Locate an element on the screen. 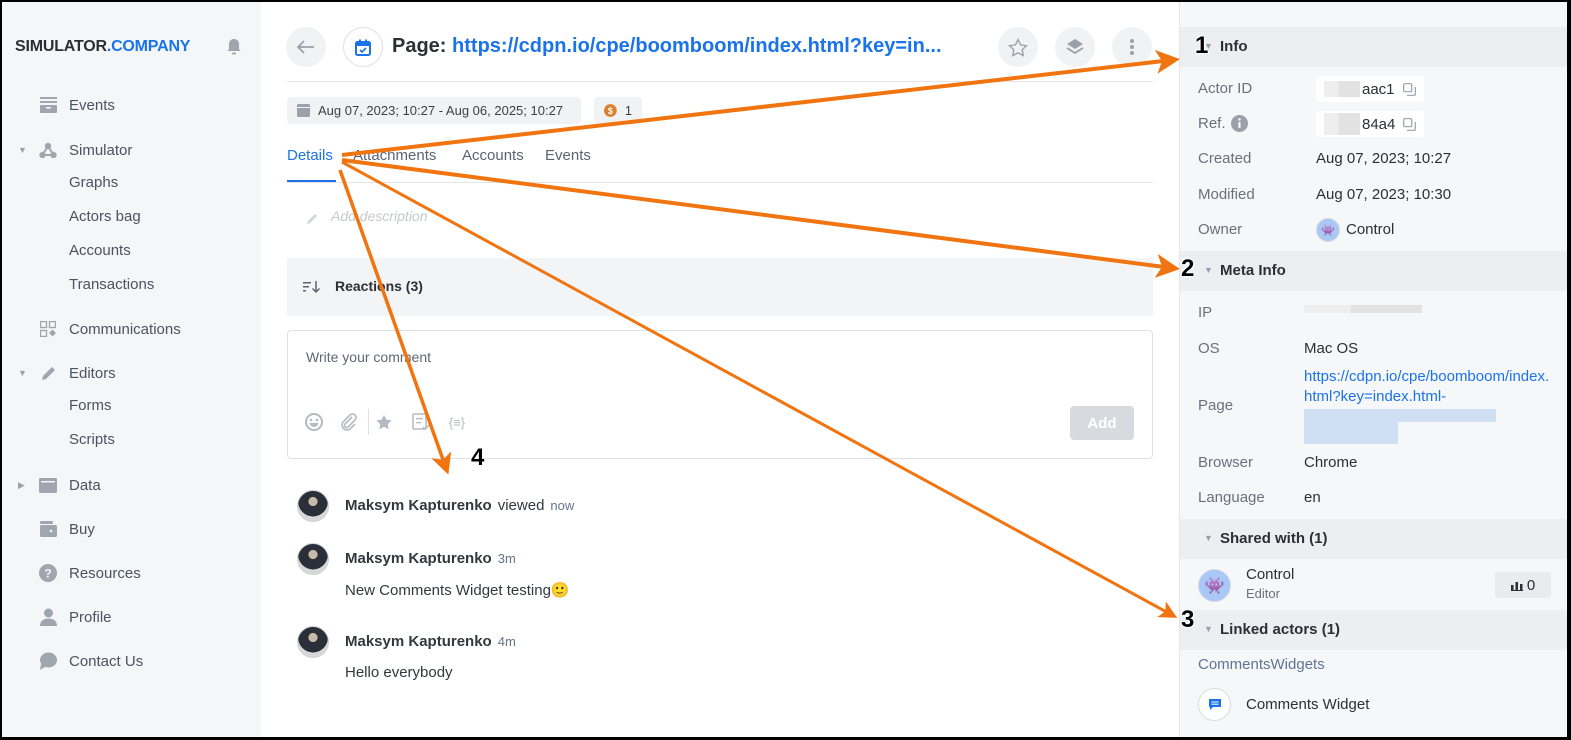 Image resolution: width=1571 pixels, height=740 pixels. sidebar-item-actors-bag: Actors bag is located at coordinates (105, 216).